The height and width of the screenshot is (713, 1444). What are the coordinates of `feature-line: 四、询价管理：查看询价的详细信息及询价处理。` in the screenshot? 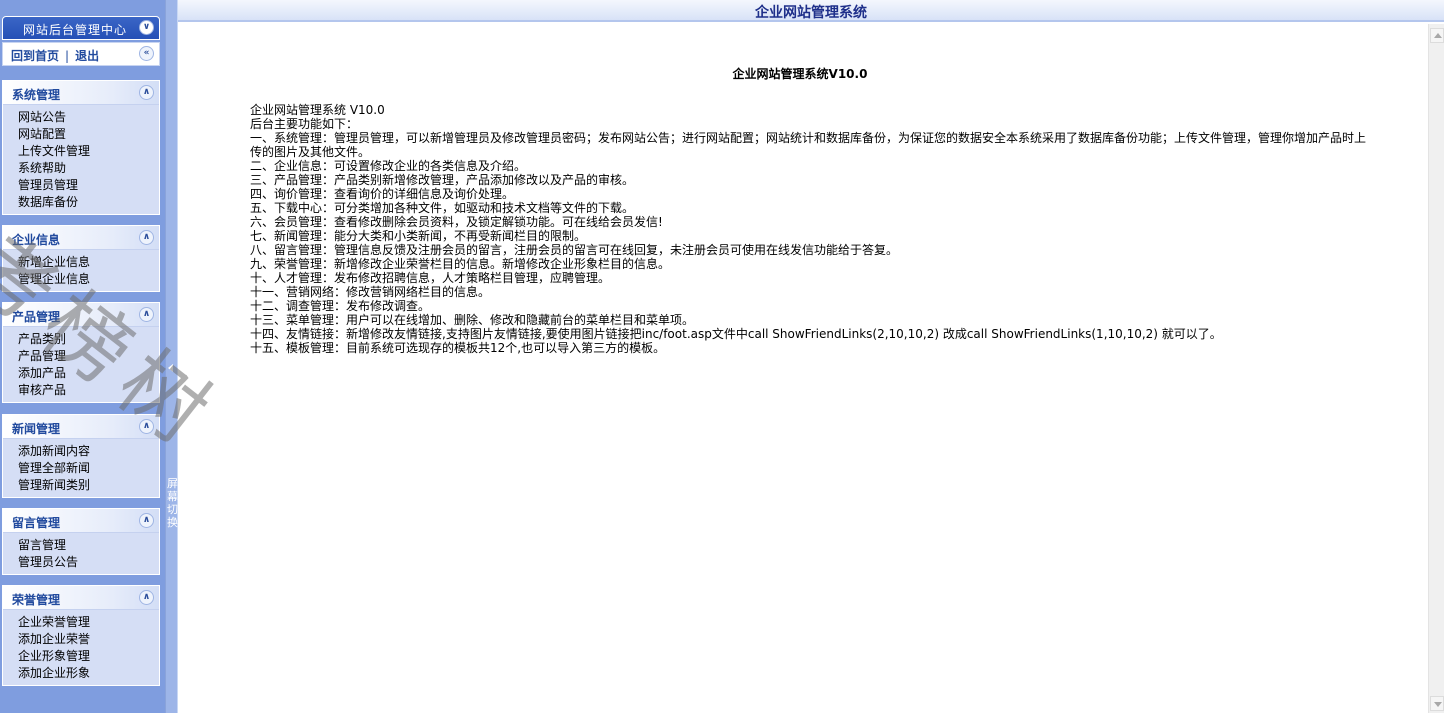 It's located at (382, 194).